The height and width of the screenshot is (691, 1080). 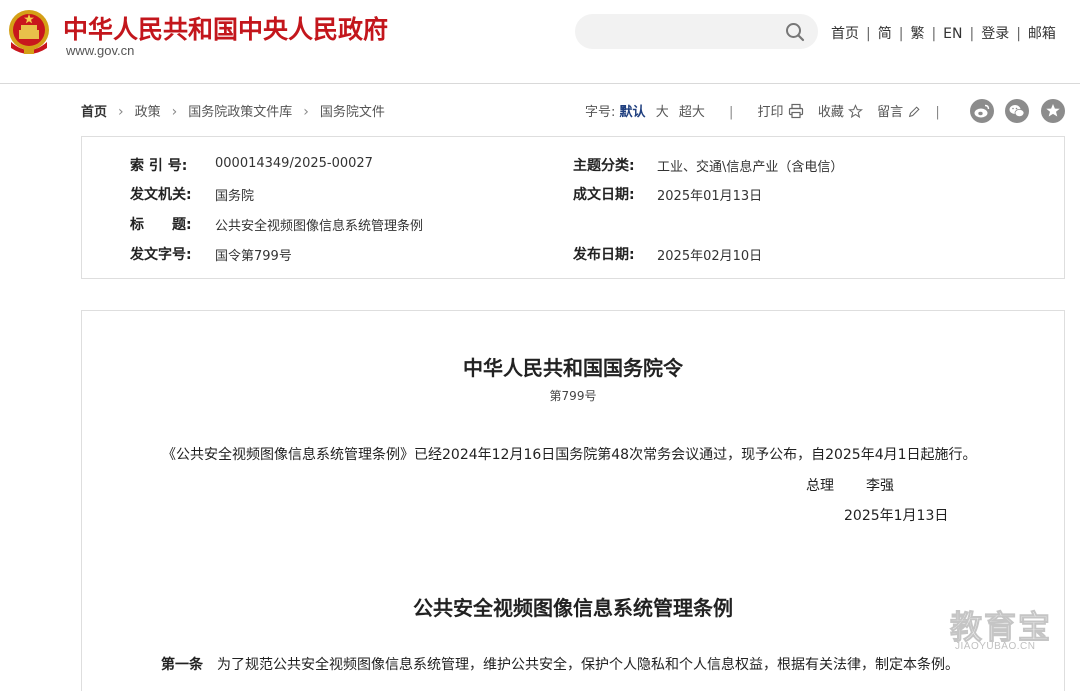 I want to click on breadcrumb-state-council-docs: 国务院文件, so click(x=352, y=112).